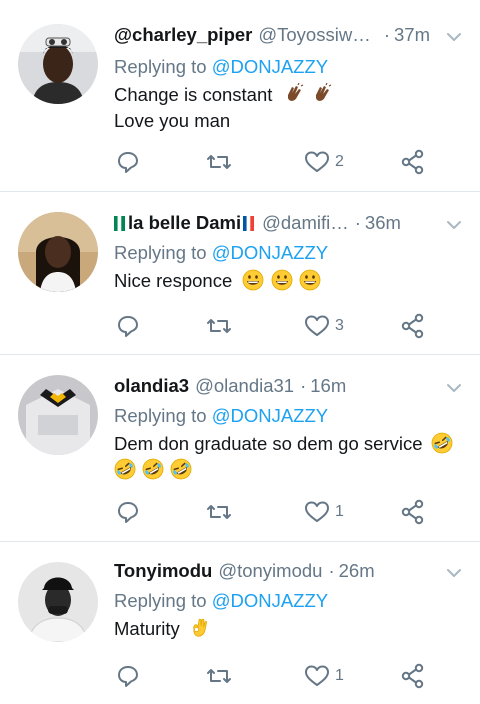 The height and width of the screenshot is (704, 480). Describe the element at coordinates (274, 326) in the screenshot. I see `tweet-actions: 3` at that location.